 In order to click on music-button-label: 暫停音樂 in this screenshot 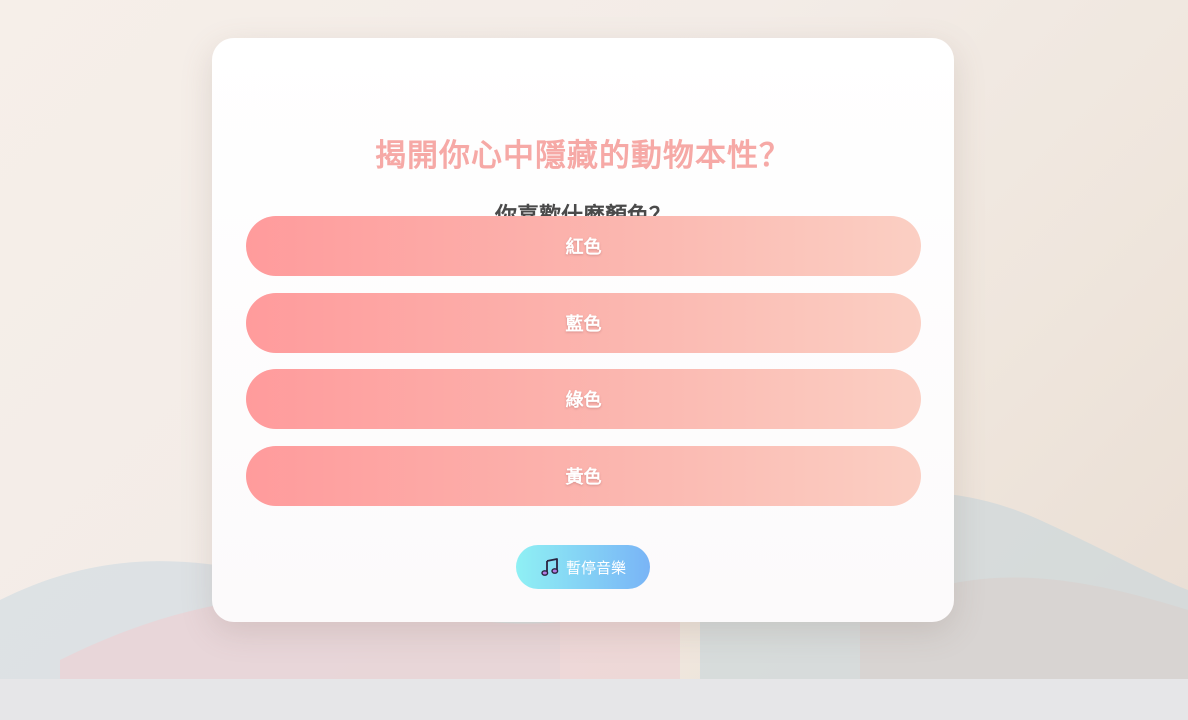, I will do `click(595, 567)`.